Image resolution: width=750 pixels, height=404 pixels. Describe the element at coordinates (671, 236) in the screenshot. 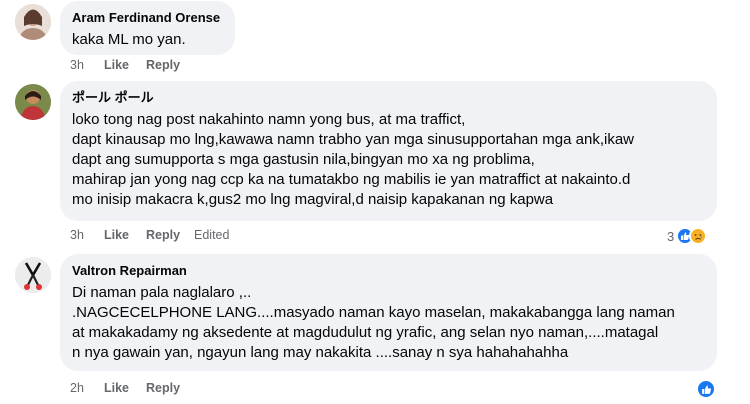

I see `reaction-count: 3` at that location.